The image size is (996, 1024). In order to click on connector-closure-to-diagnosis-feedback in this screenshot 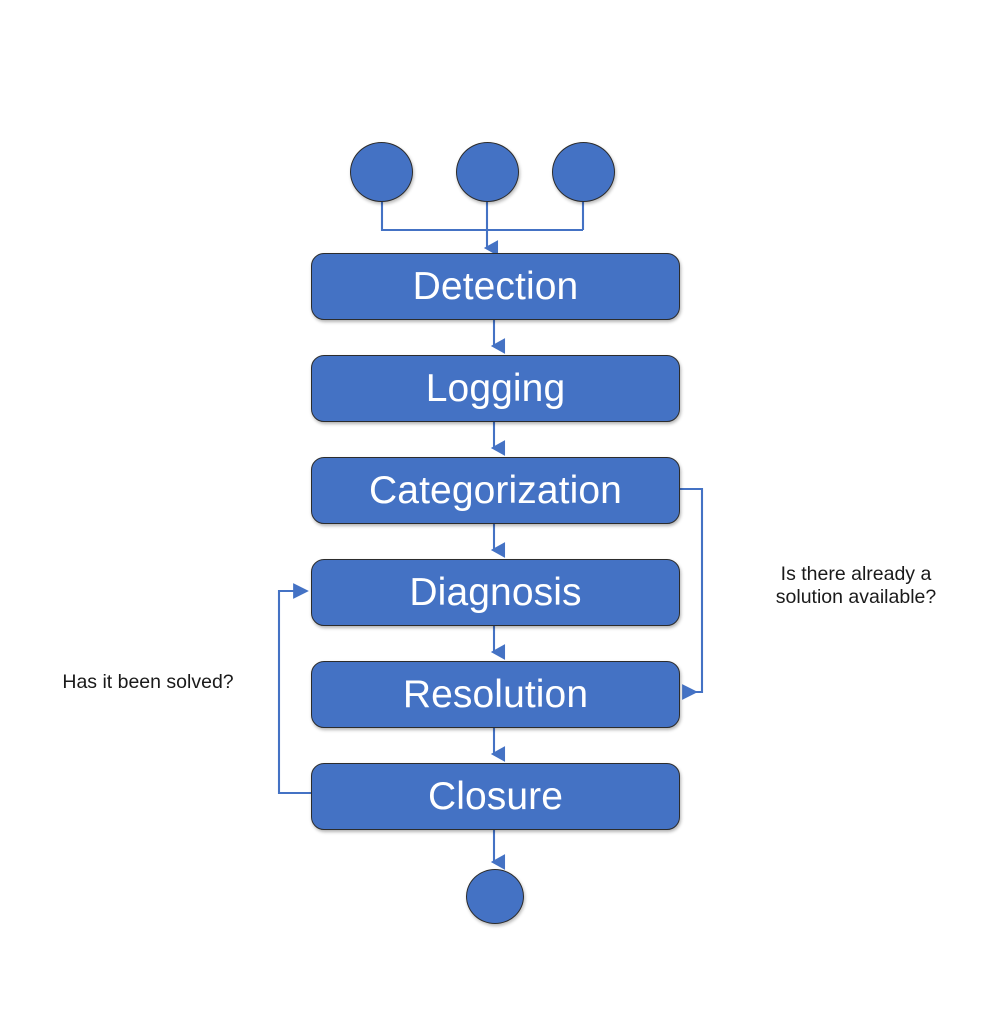, I will do `click(294, 689)`.